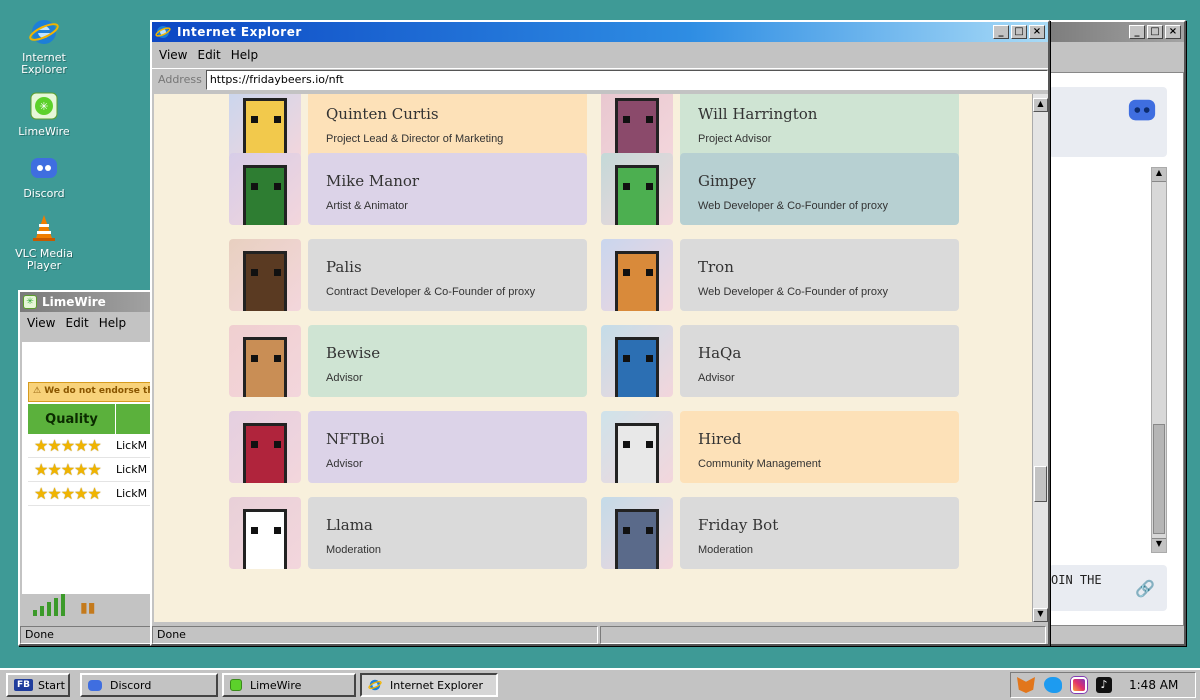 This screenshot has width=1200, height=700. I want to click on desktop-icon-label: VLC Media Player, so click(44, 259).